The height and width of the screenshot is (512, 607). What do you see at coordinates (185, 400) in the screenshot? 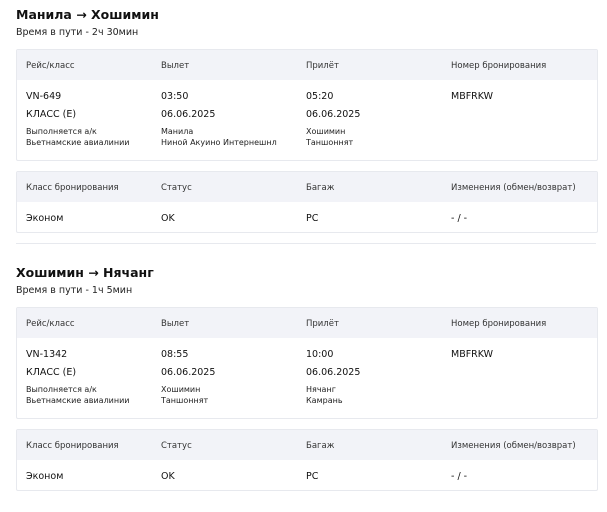
I see `departure-airport: Таншоннят` at bounding box center [185, 400].